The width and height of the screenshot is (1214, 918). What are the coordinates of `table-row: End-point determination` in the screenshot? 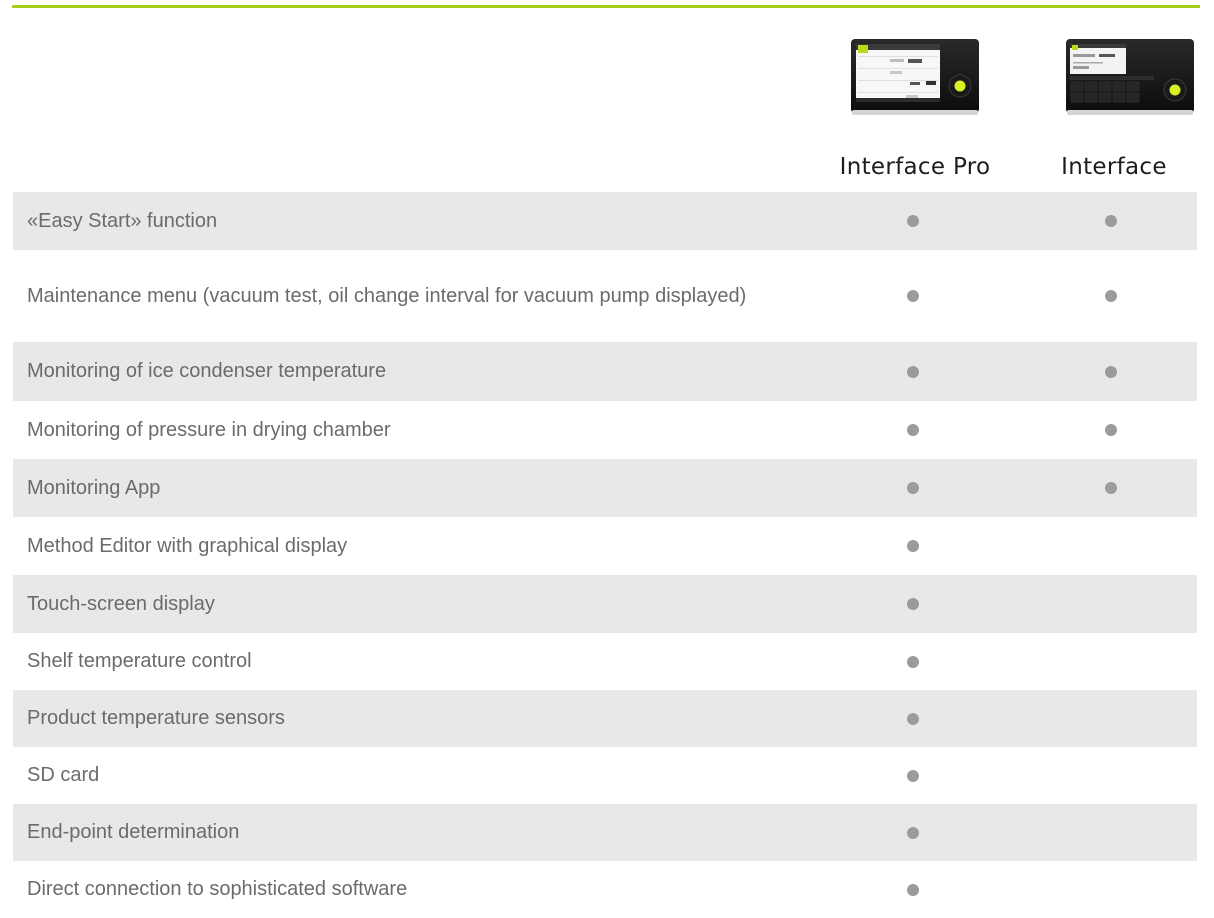 It's located at (605, 832).